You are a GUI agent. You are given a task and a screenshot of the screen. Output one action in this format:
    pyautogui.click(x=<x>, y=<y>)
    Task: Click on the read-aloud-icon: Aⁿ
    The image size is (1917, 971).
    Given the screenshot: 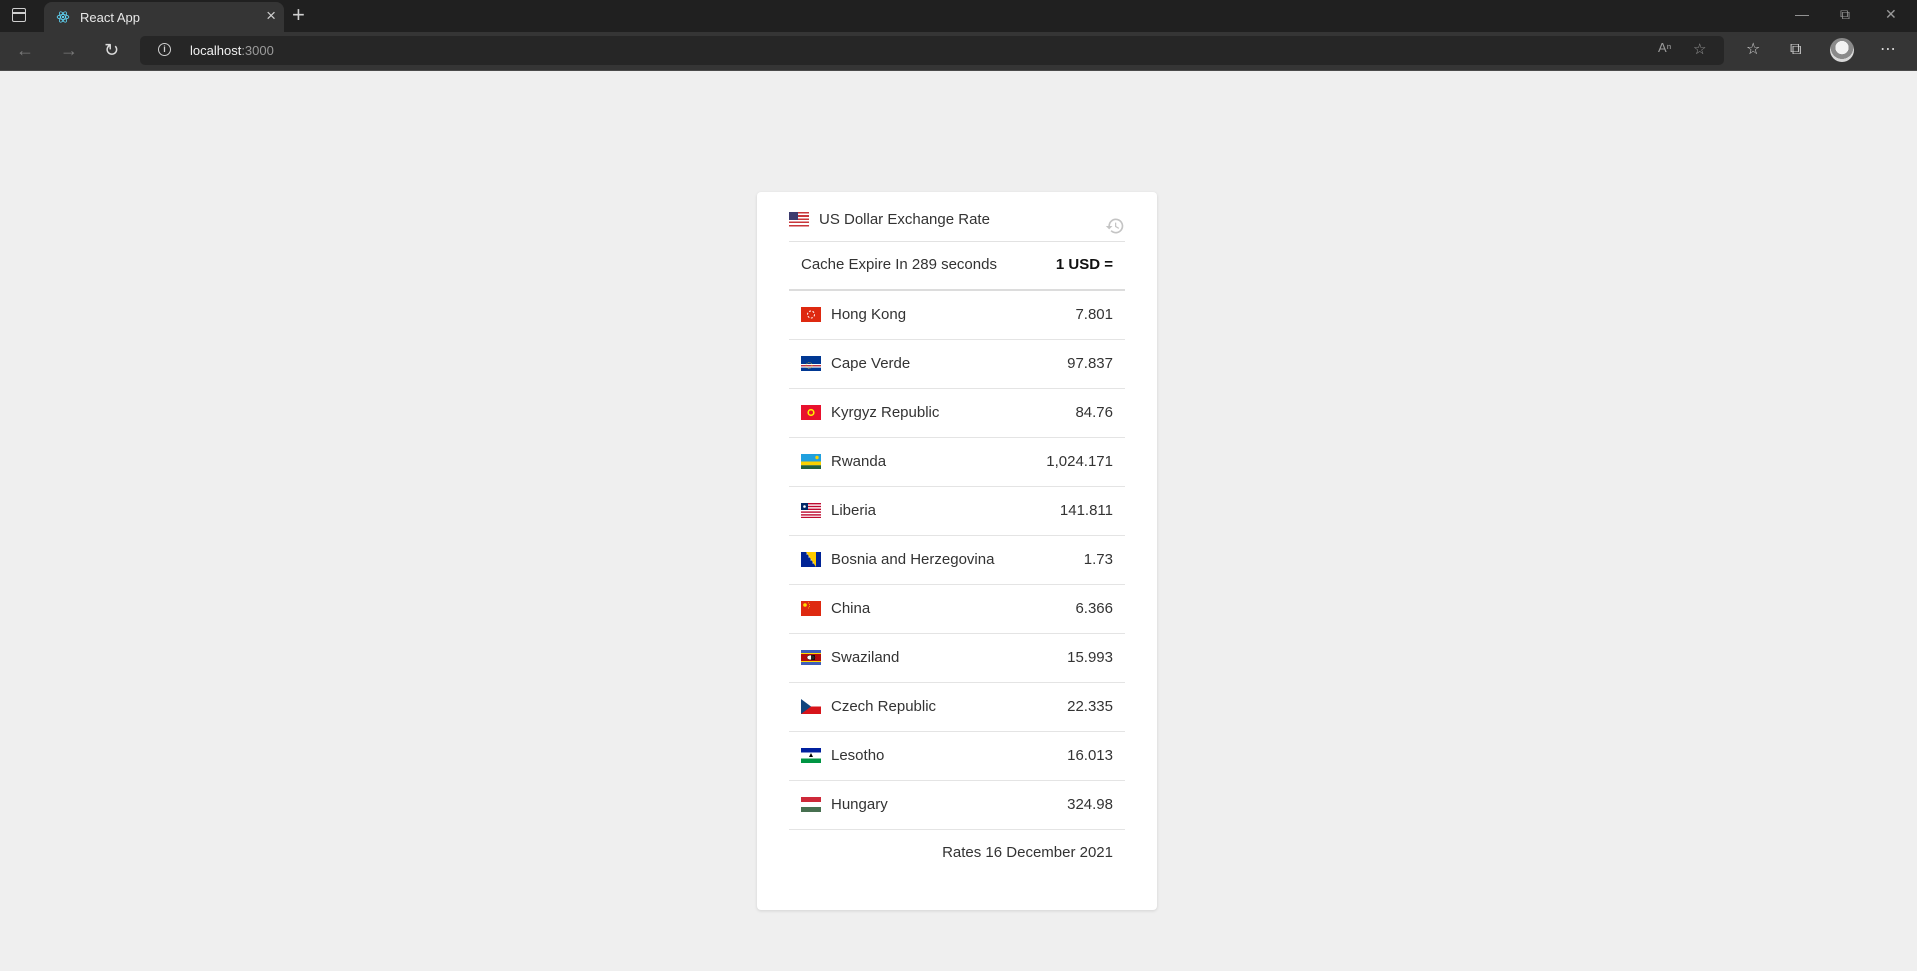 What is the action you would take?
    pyautogui.click(x=1664, y=47)
    